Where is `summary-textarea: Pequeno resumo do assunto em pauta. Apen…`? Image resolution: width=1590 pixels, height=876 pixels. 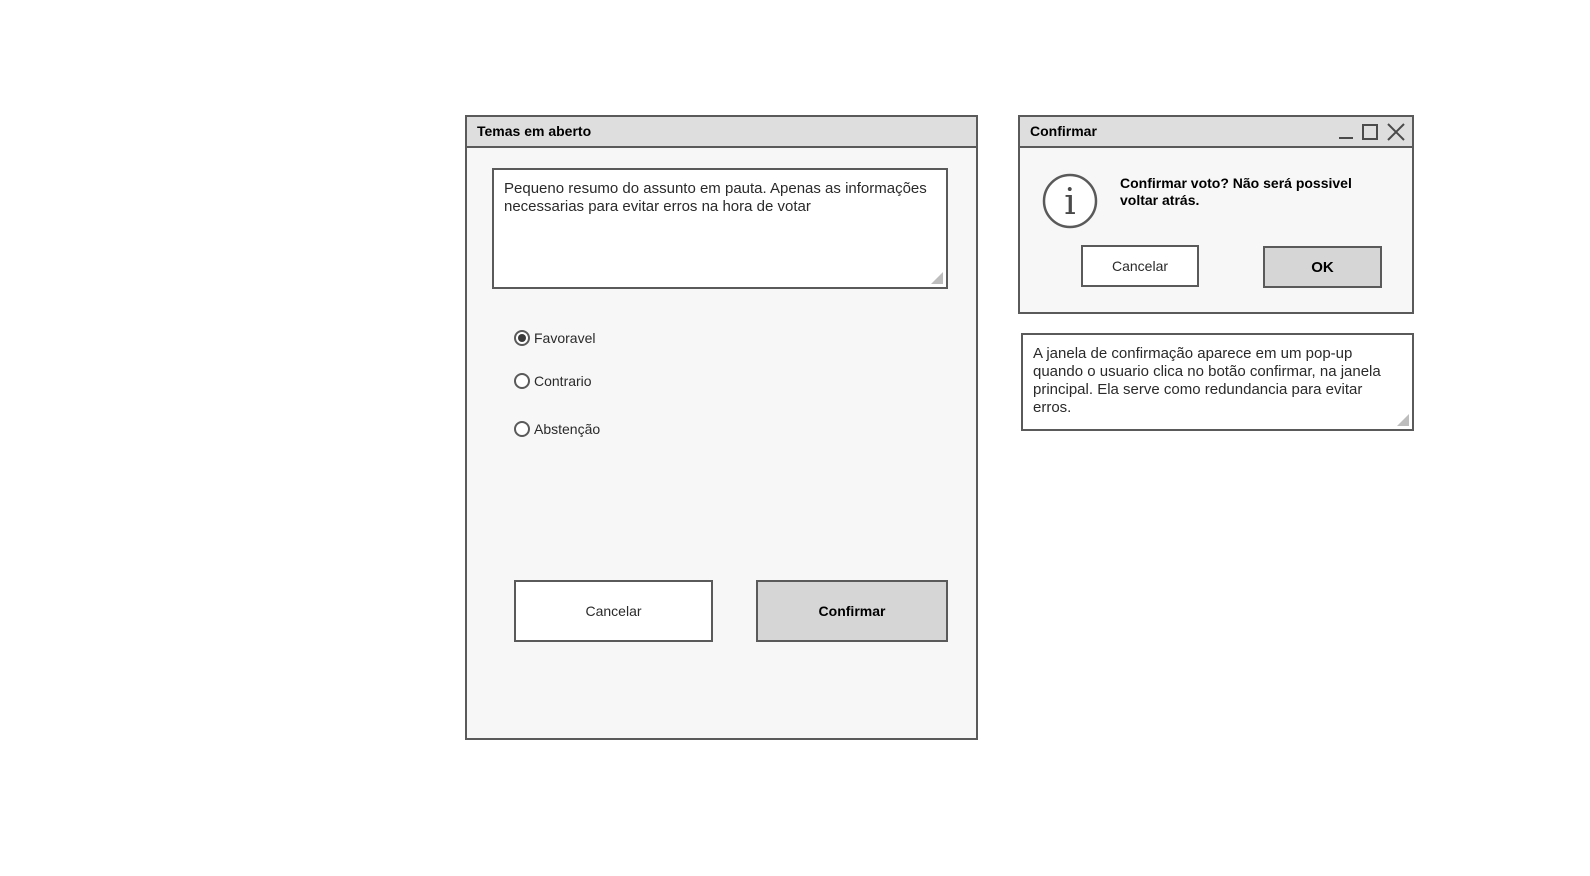 summary-textarea: Pequeno resumo do assunto em pauta. Apen… is located at coordinates (720, 228).